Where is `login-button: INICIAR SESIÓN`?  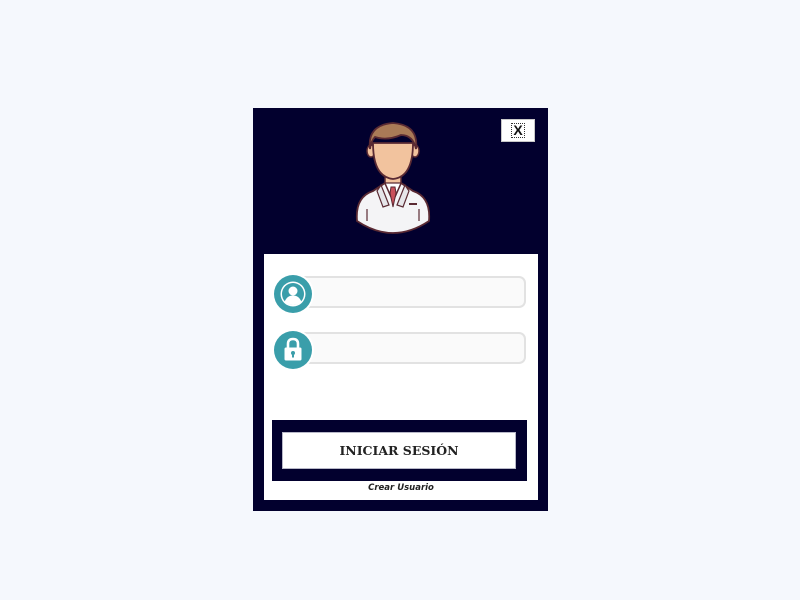 login-button: INICIAR SESIÓN is located at coordinates (399, 450).